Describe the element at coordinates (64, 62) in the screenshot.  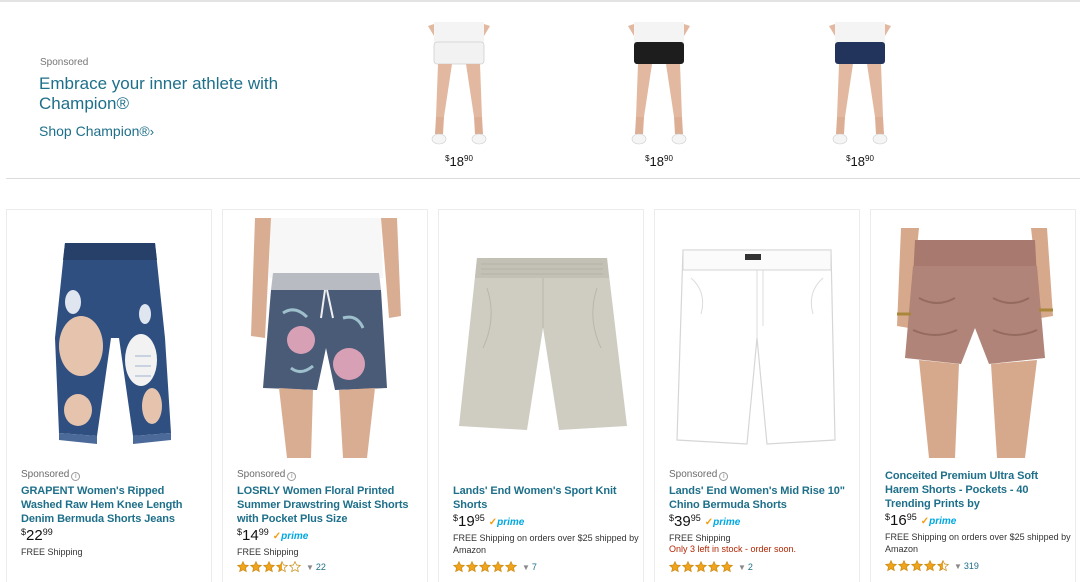
I see `banner-sponsored-label: Sponsored` at that location.